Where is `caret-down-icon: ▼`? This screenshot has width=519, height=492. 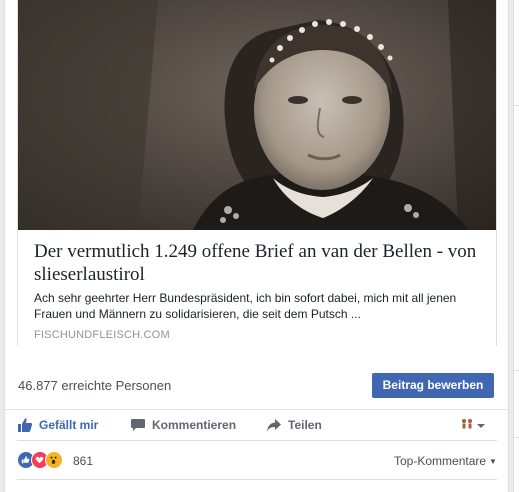
caret-down-icon: ▼ is located at coordinates (493, 461).